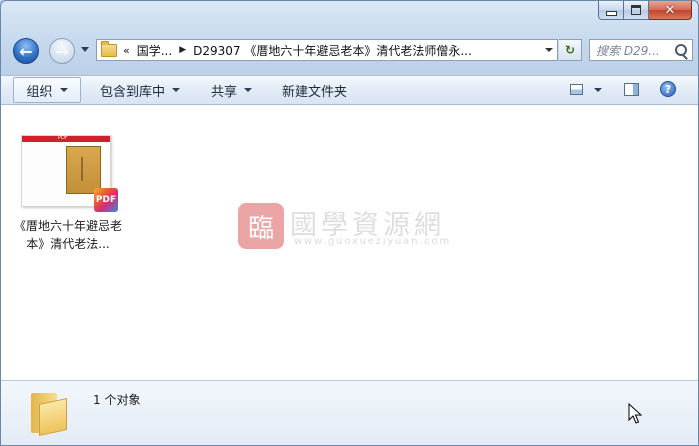  What do you see at coordinates (117, 400) in the screenshot?
I see `item-count: 1 个对象` at bounding box center [117, 400].